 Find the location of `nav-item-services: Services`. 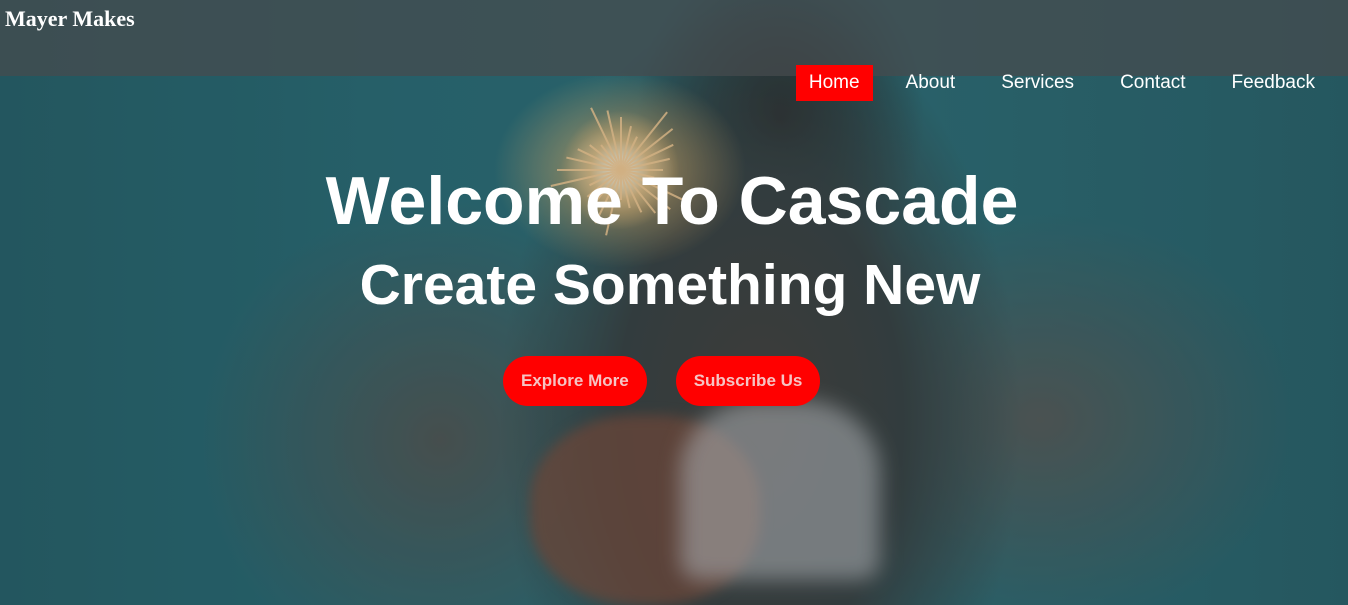

nav-item-services: Services is located at coordinates (1037, 83).